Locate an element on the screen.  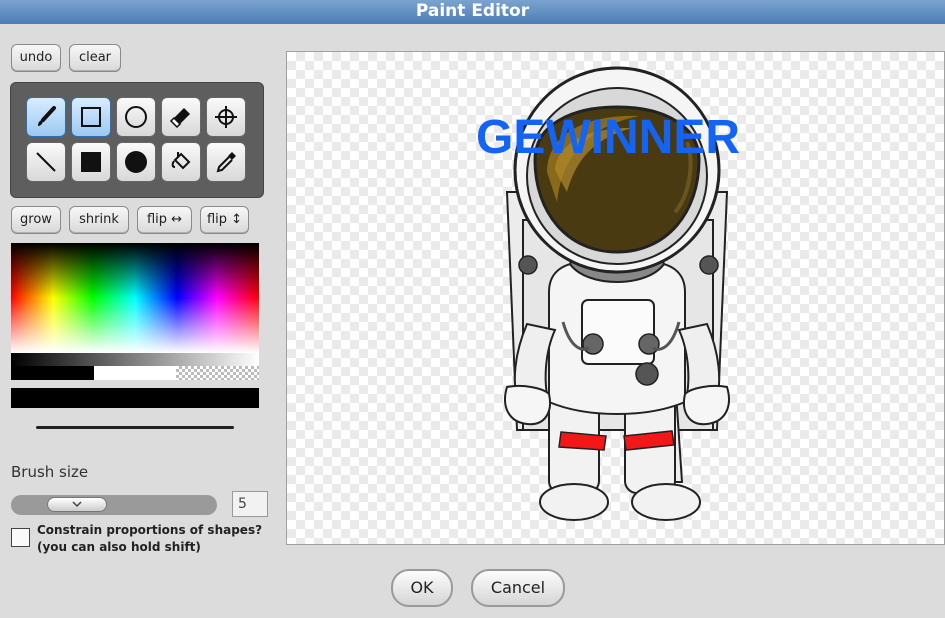
brush-tool is located at coordinates (46, 117).